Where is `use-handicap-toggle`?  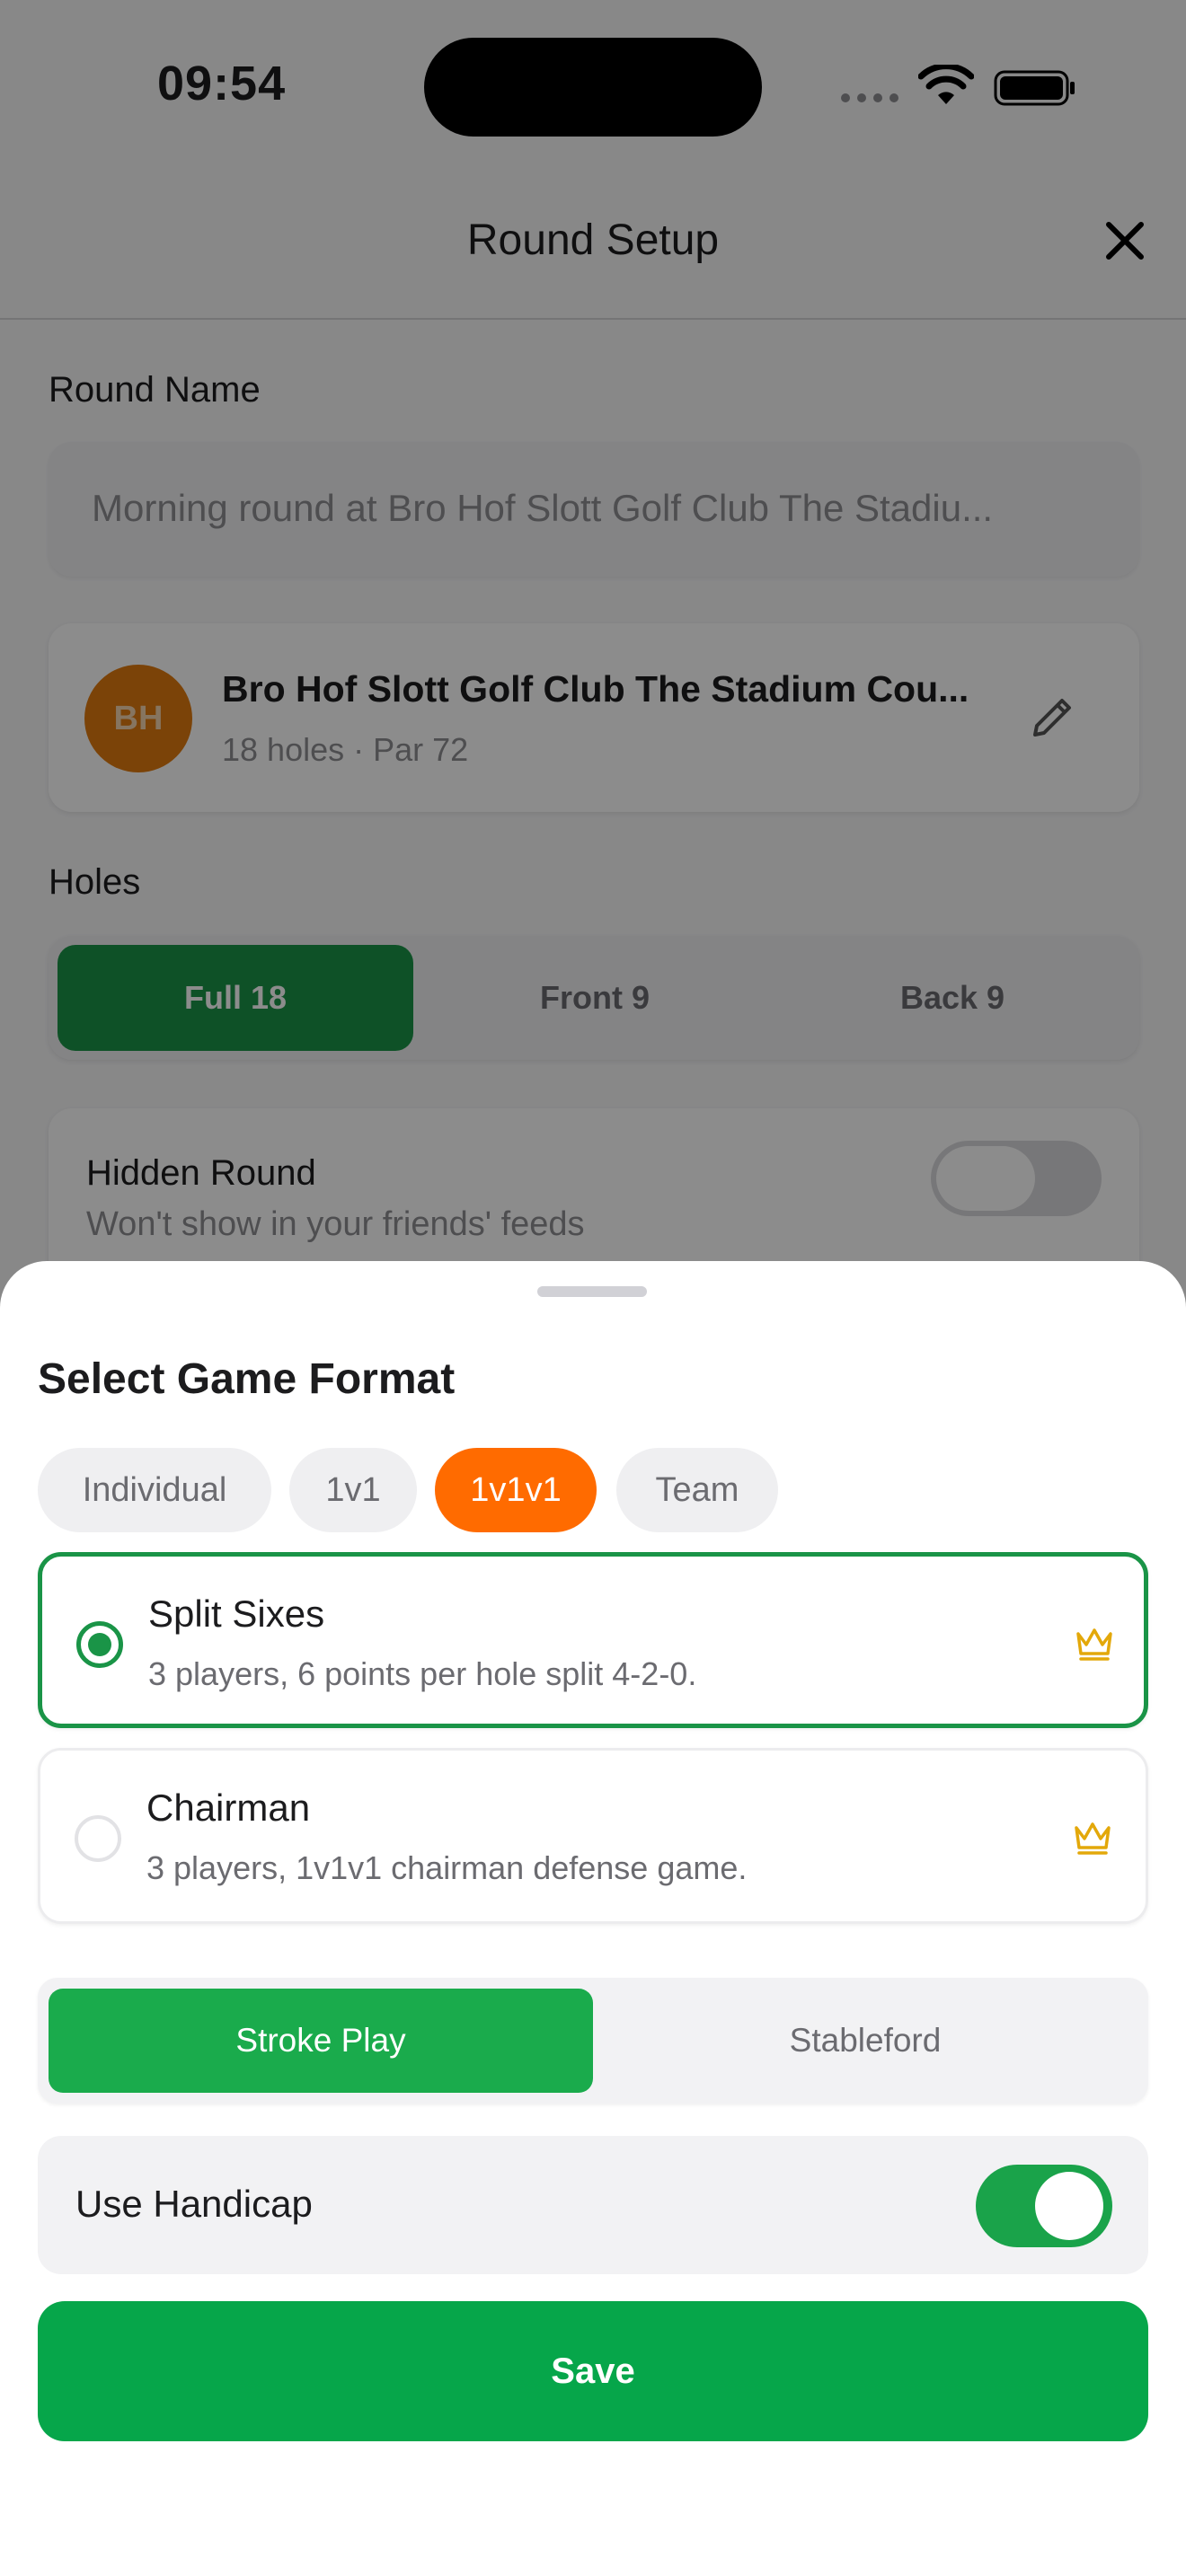 use-handicap-toggle is located at coordinates (1044, 2206).